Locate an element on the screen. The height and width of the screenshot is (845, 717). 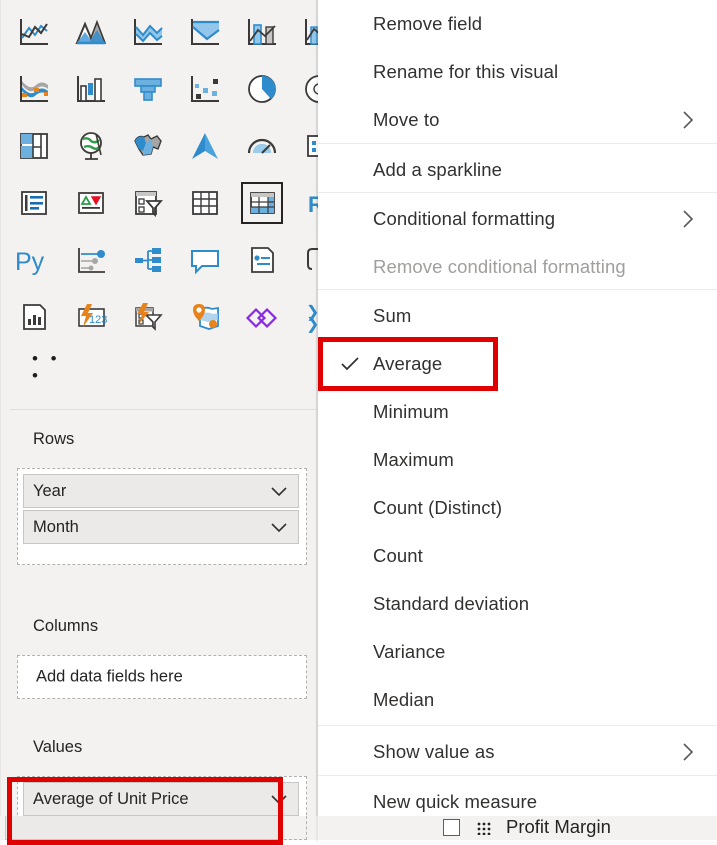
decomposition-tree-icon is located at coordinates (148, 260).